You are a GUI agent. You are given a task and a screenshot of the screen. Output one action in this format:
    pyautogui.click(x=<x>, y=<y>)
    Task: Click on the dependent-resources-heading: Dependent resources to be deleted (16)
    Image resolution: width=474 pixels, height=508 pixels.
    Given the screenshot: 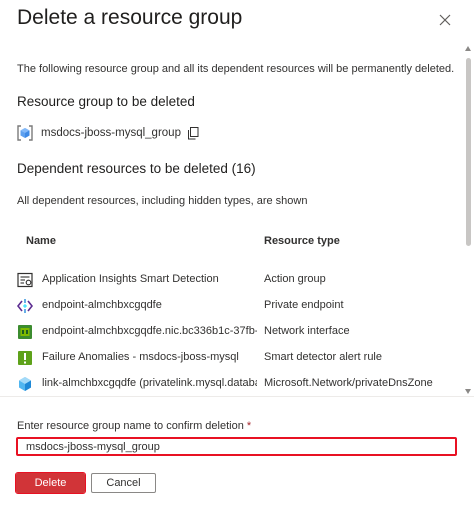 What is the action you would take?
    pyautogui.click(x=136, y=168)
    